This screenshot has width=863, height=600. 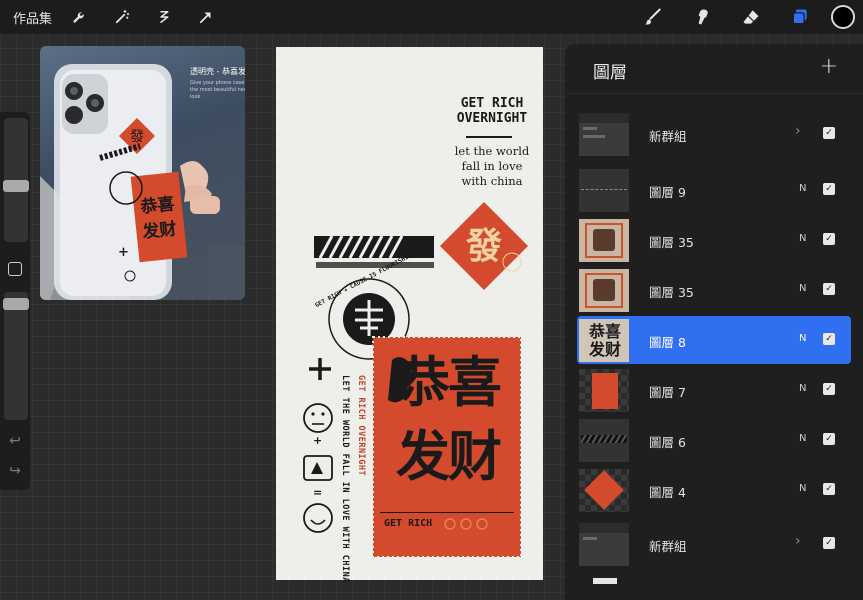 What do you see at coordinates (667, 192) in the screenshot?
I see `layer-name: 圖層 9` at bounding box center [667, 192].